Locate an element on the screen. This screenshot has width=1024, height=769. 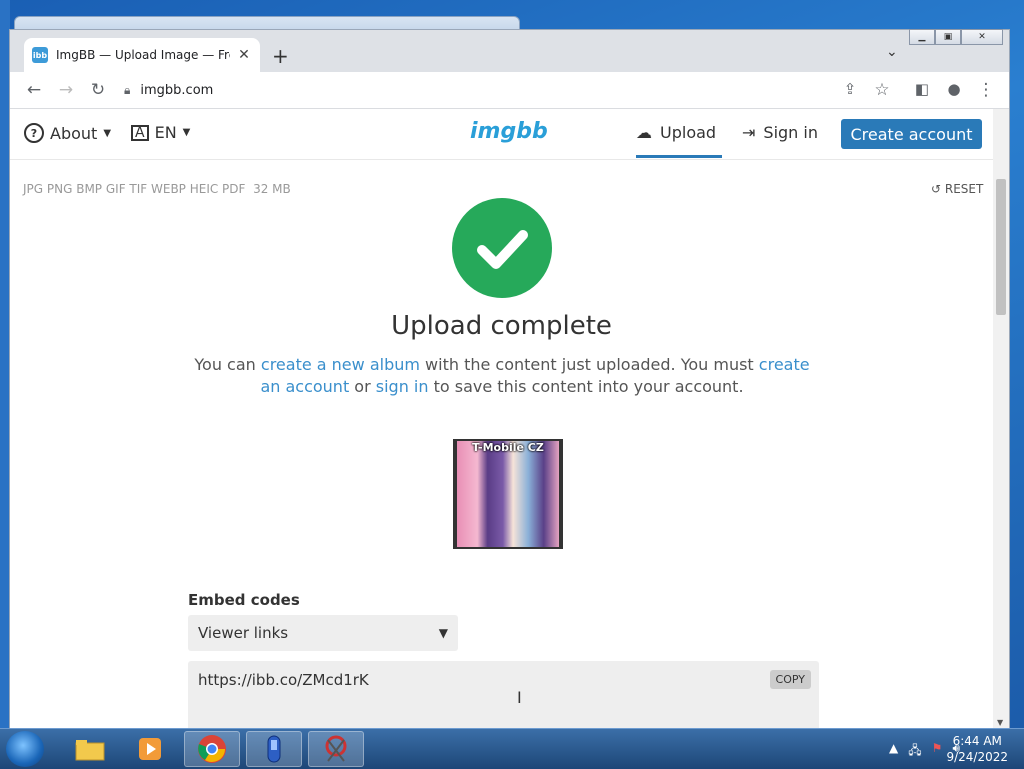
imgbb-logo: imgbb is located at coordinates (509, 131).